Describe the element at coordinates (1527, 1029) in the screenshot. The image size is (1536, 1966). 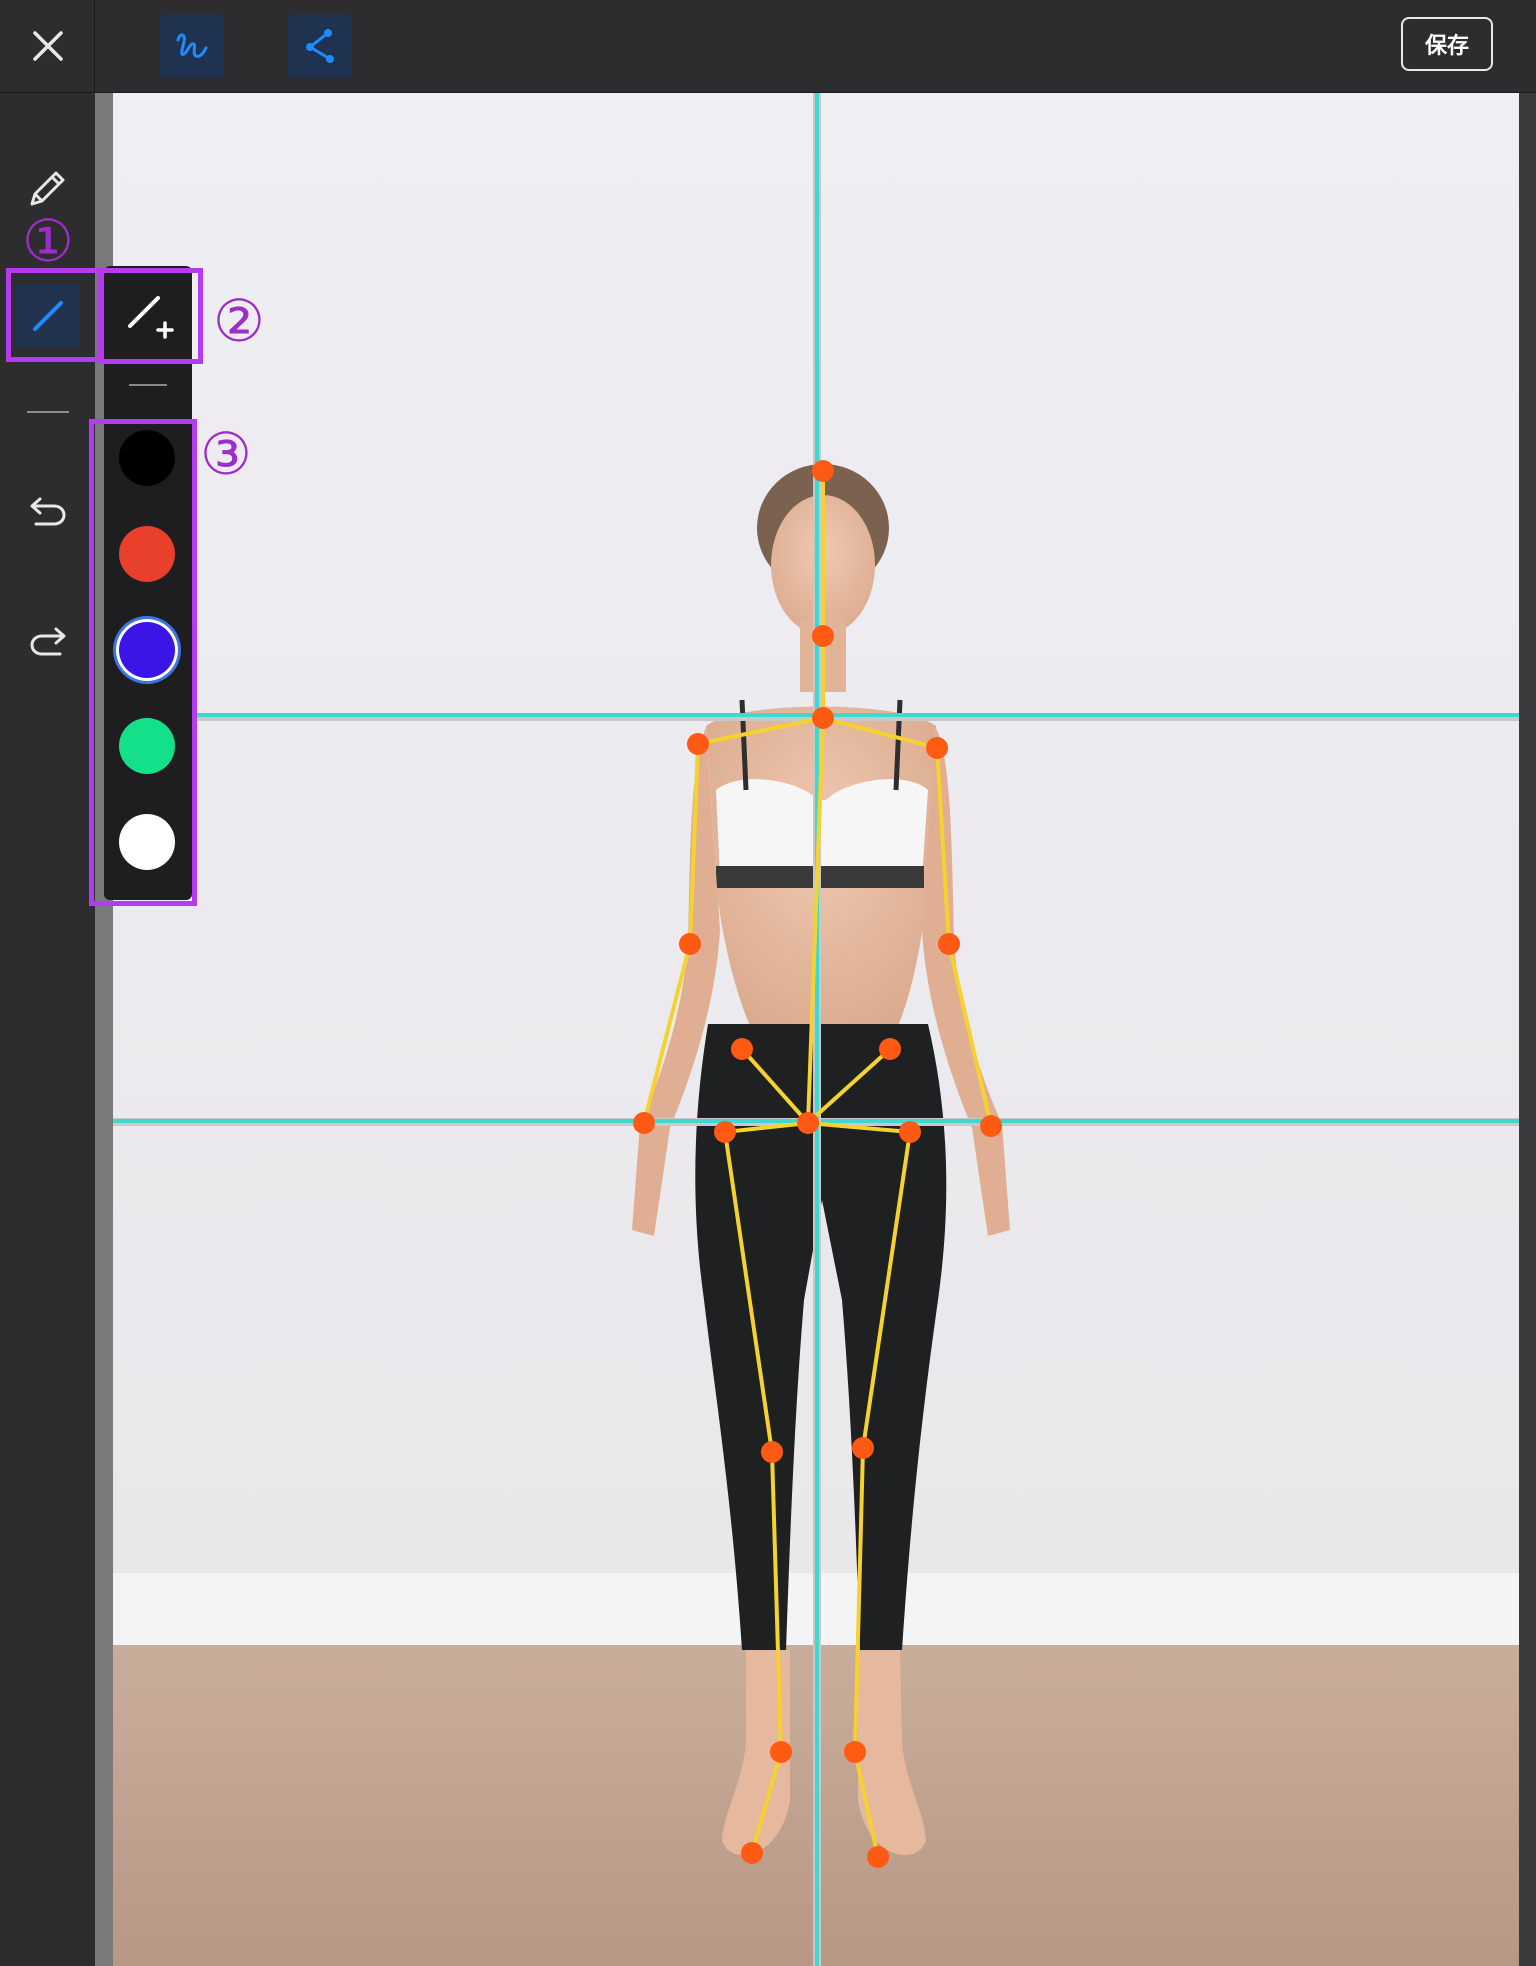
I see `canvas-right-edge` at that location.